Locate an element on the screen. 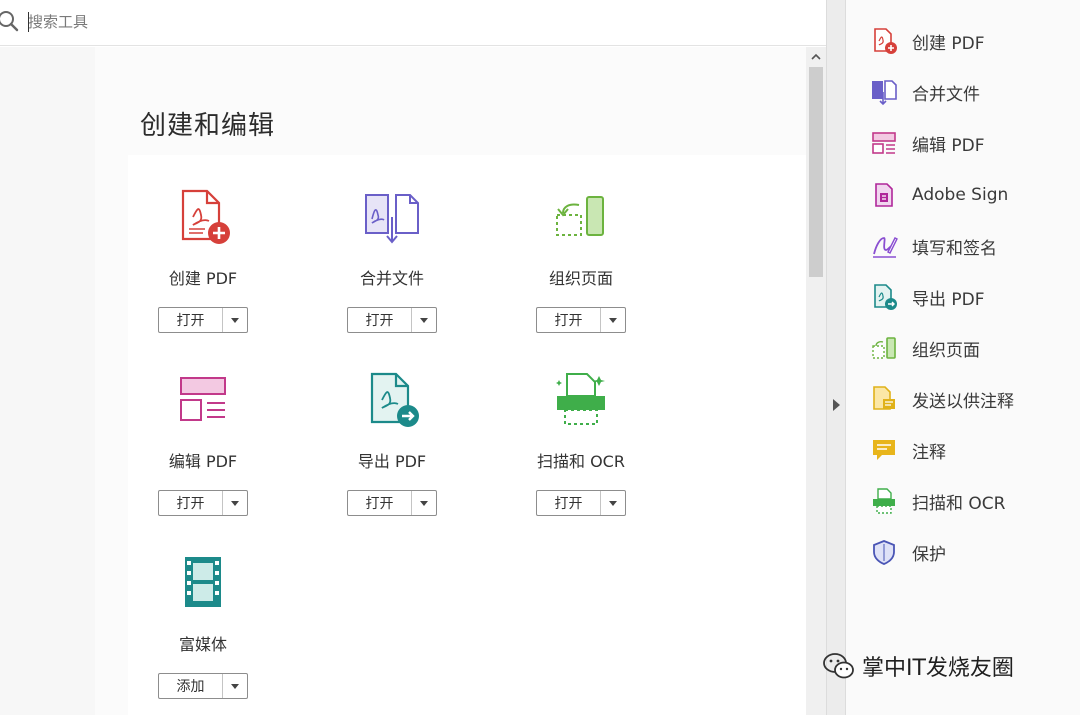 Image resolution: width=1080 pixels, height=715 pixels. send-for-comments-icon is located at coordinates (884, 398).